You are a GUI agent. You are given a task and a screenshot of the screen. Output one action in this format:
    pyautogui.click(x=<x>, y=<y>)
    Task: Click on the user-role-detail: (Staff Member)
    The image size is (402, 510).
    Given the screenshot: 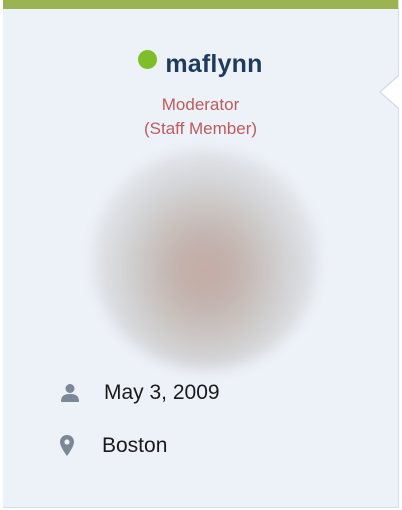 What is the action you would take?
    pyautogui.click(x=200, y=128)
    